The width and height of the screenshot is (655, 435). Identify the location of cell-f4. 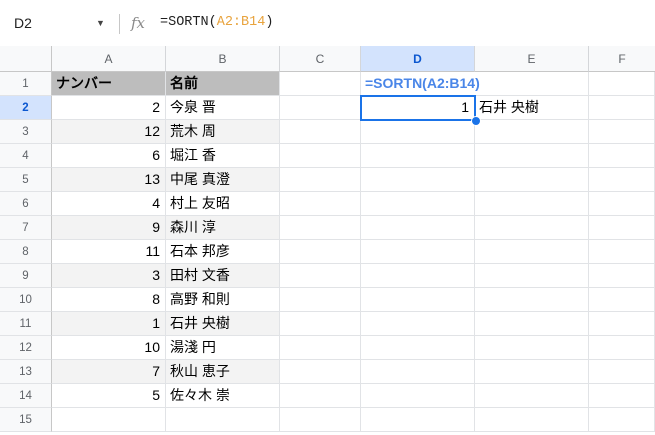
(622, 156).